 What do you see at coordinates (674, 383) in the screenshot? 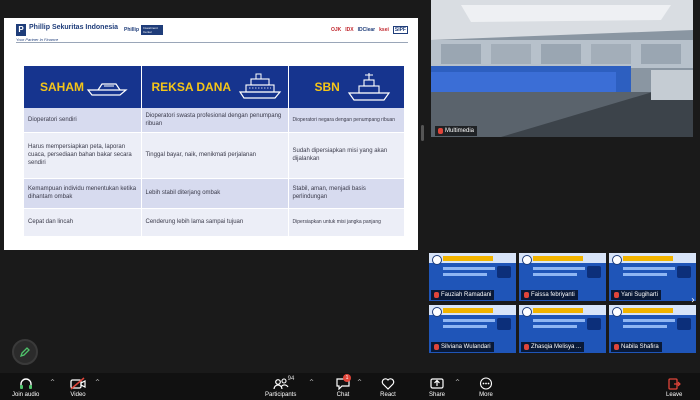
I see `leave-icon` at bounding box center [674, 383].